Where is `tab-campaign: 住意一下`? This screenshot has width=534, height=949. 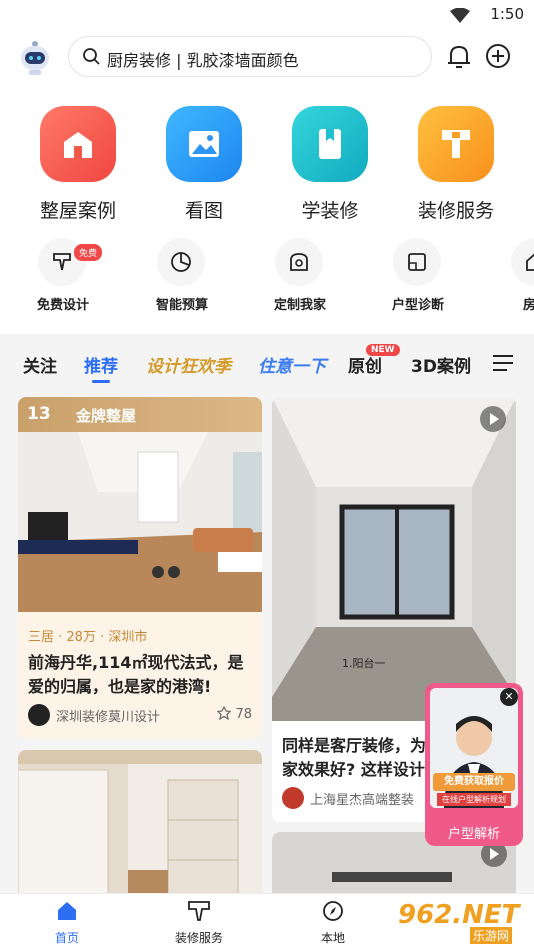
tab-campaign: 住意一下 is located at coordinates (292, 364).